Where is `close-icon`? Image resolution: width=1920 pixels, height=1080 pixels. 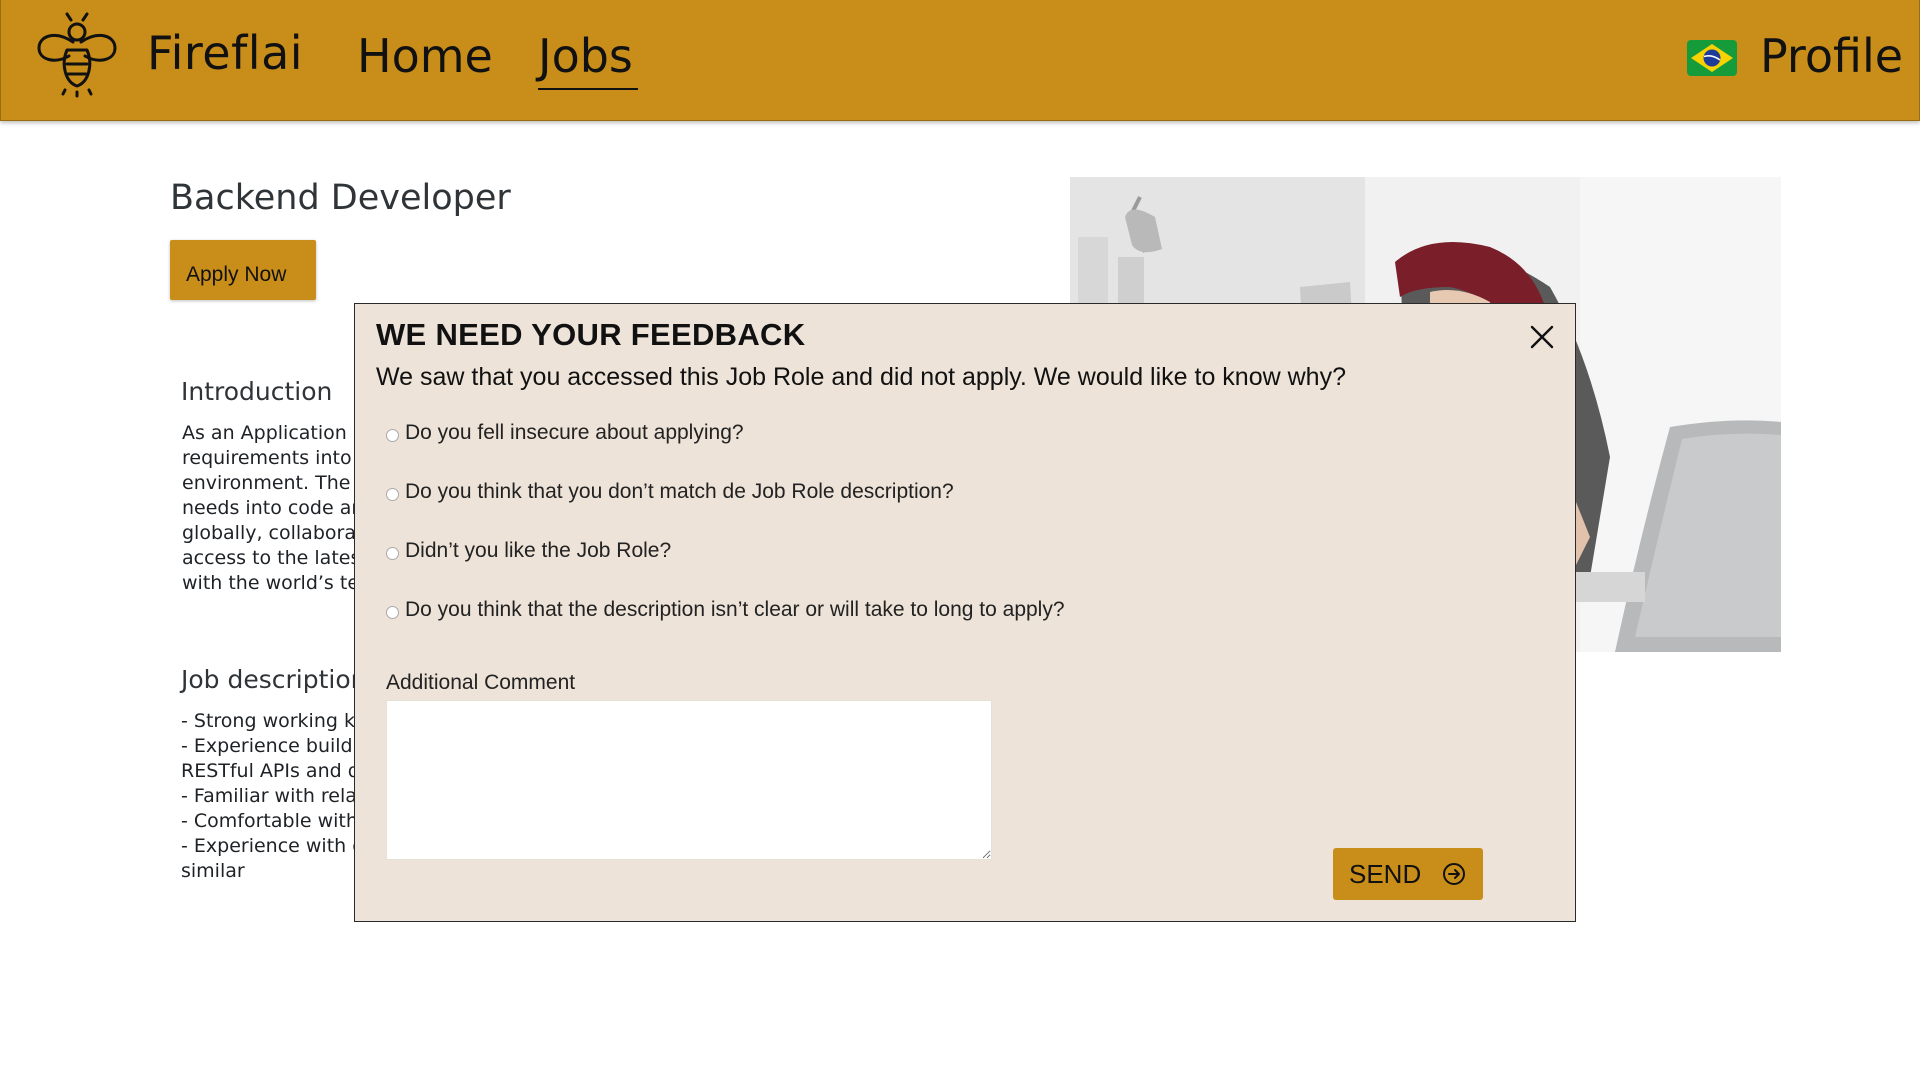
close-icon is located at coordinates (1542, 337).